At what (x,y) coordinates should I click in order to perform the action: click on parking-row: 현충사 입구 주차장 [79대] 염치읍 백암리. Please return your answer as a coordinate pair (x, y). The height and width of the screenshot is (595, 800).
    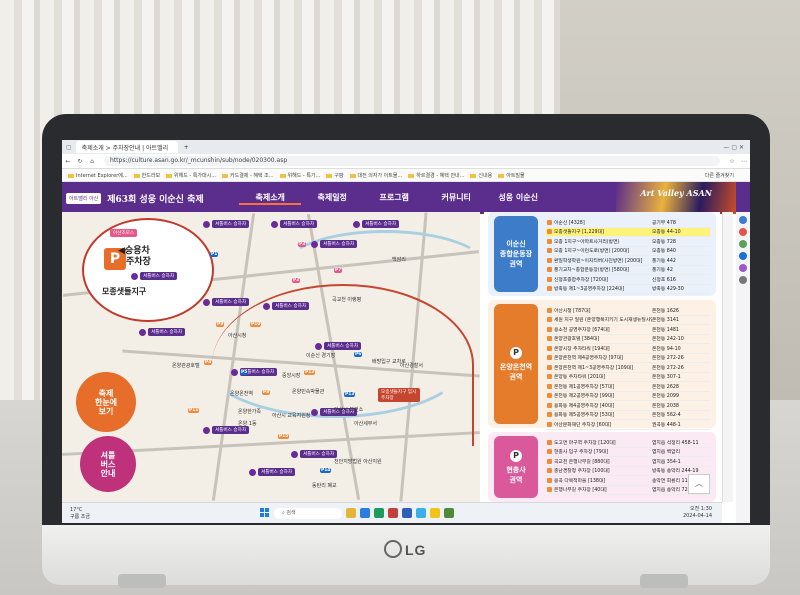
    Looking at the image, I should click on (628, 452).